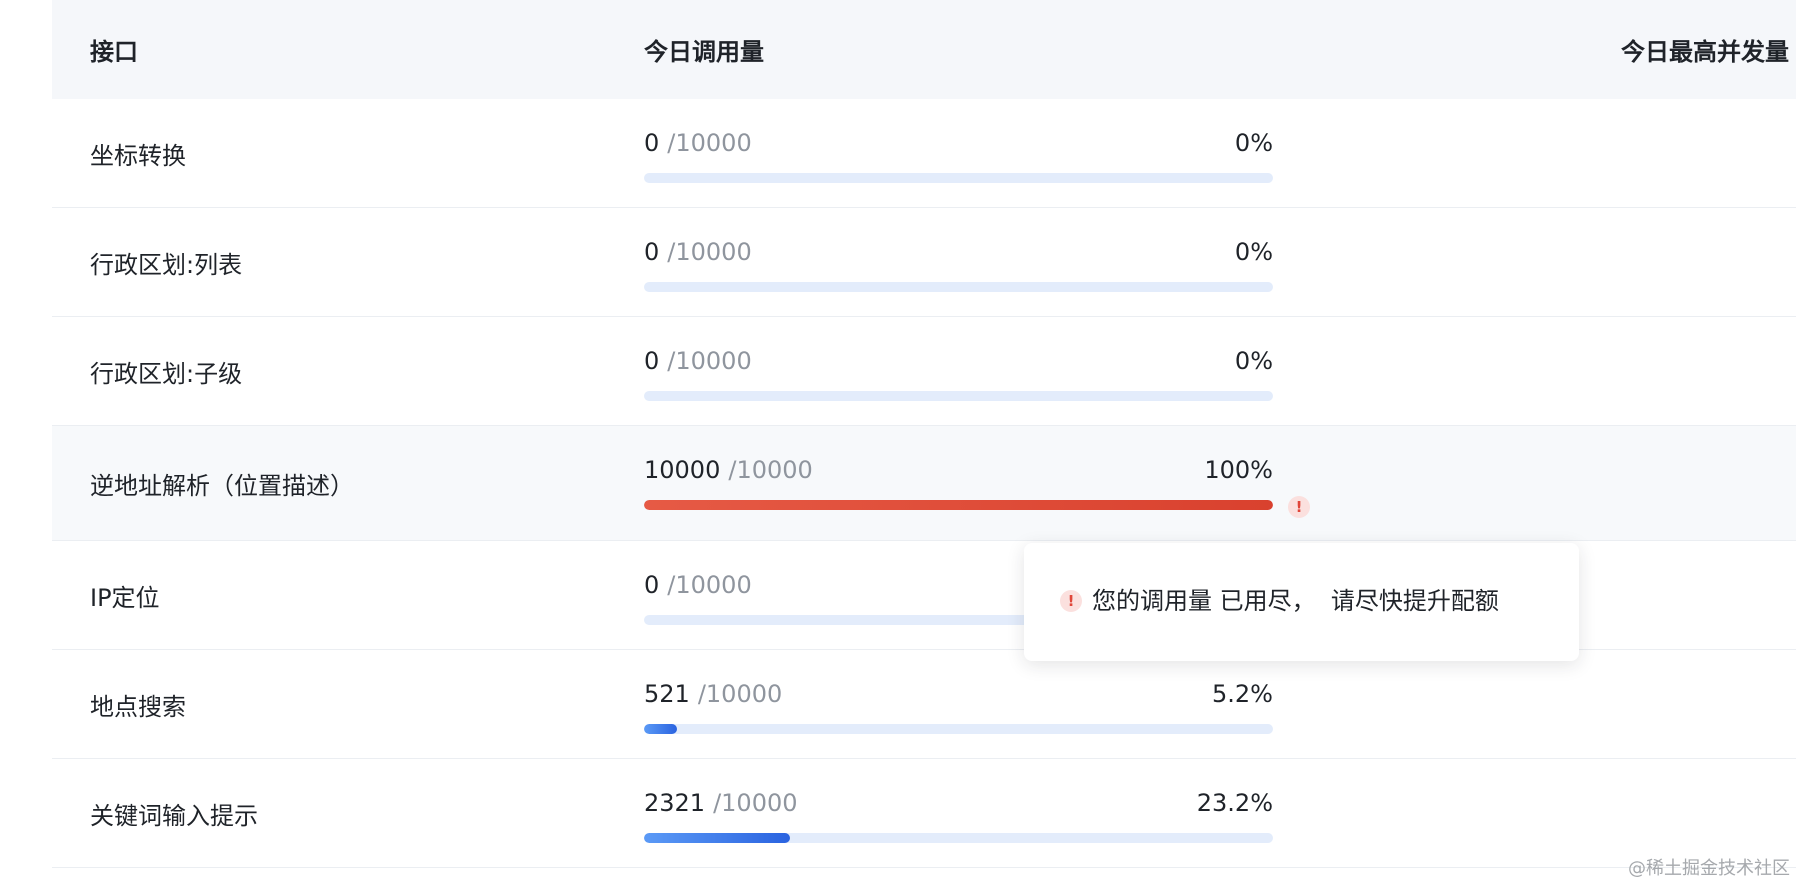 This screenshot has height=884, width=1796. Describe the element at coordinates (222, 485) in the screenshot. I see `api-name: 逆地址解析（位置描述）` at that location.